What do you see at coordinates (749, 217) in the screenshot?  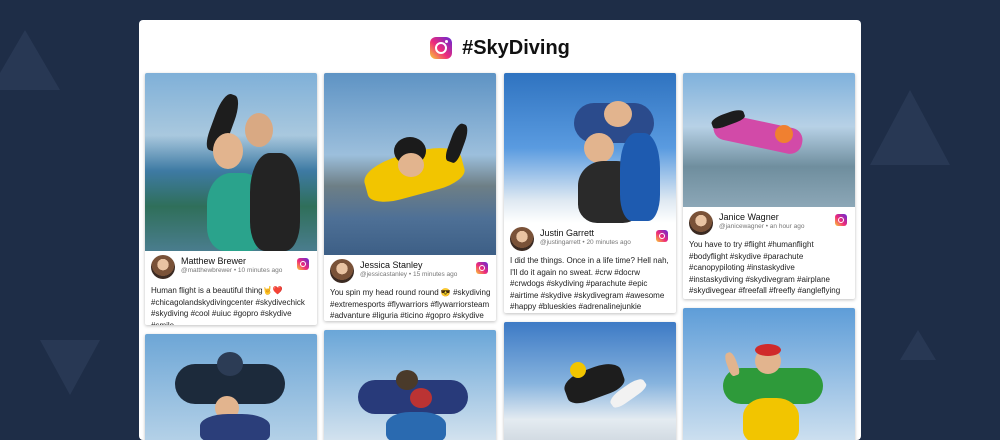 I see `post-author: Janice Wagner` at bounding box center [749, 217].